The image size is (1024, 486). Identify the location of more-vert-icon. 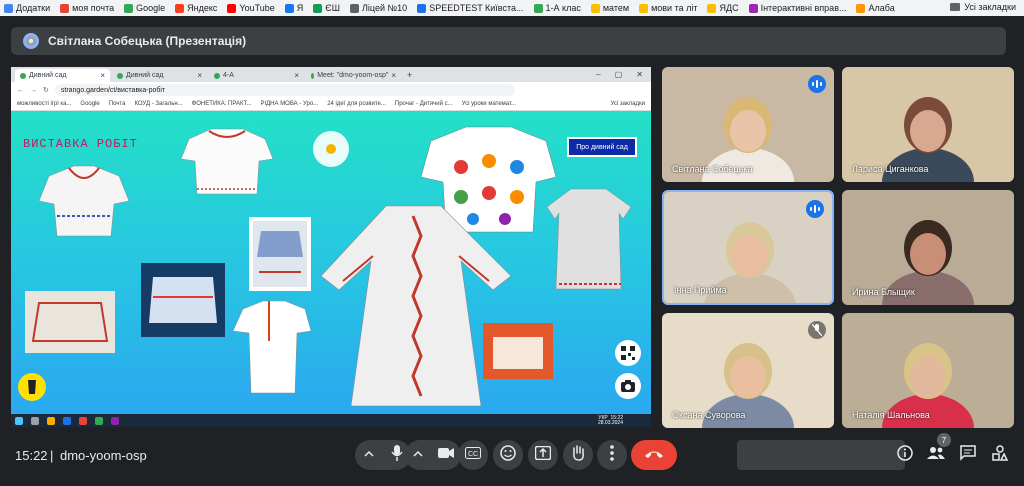
(612, 455).